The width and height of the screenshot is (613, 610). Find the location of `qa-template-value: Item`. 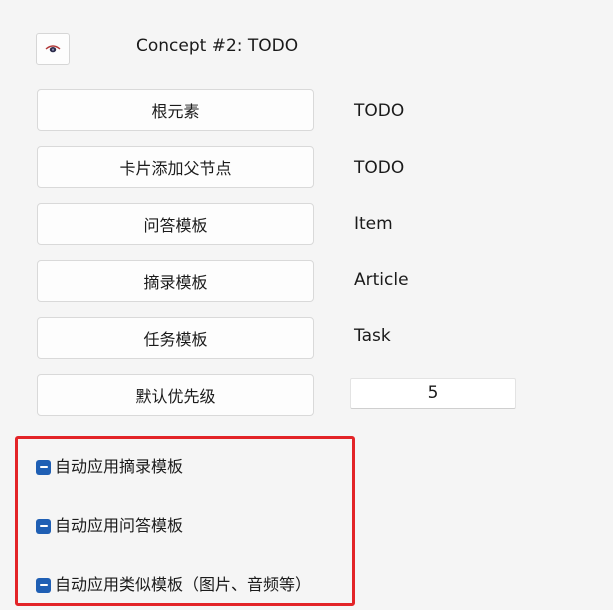

qa-template-value: Item is located at coordinates (373, 224).